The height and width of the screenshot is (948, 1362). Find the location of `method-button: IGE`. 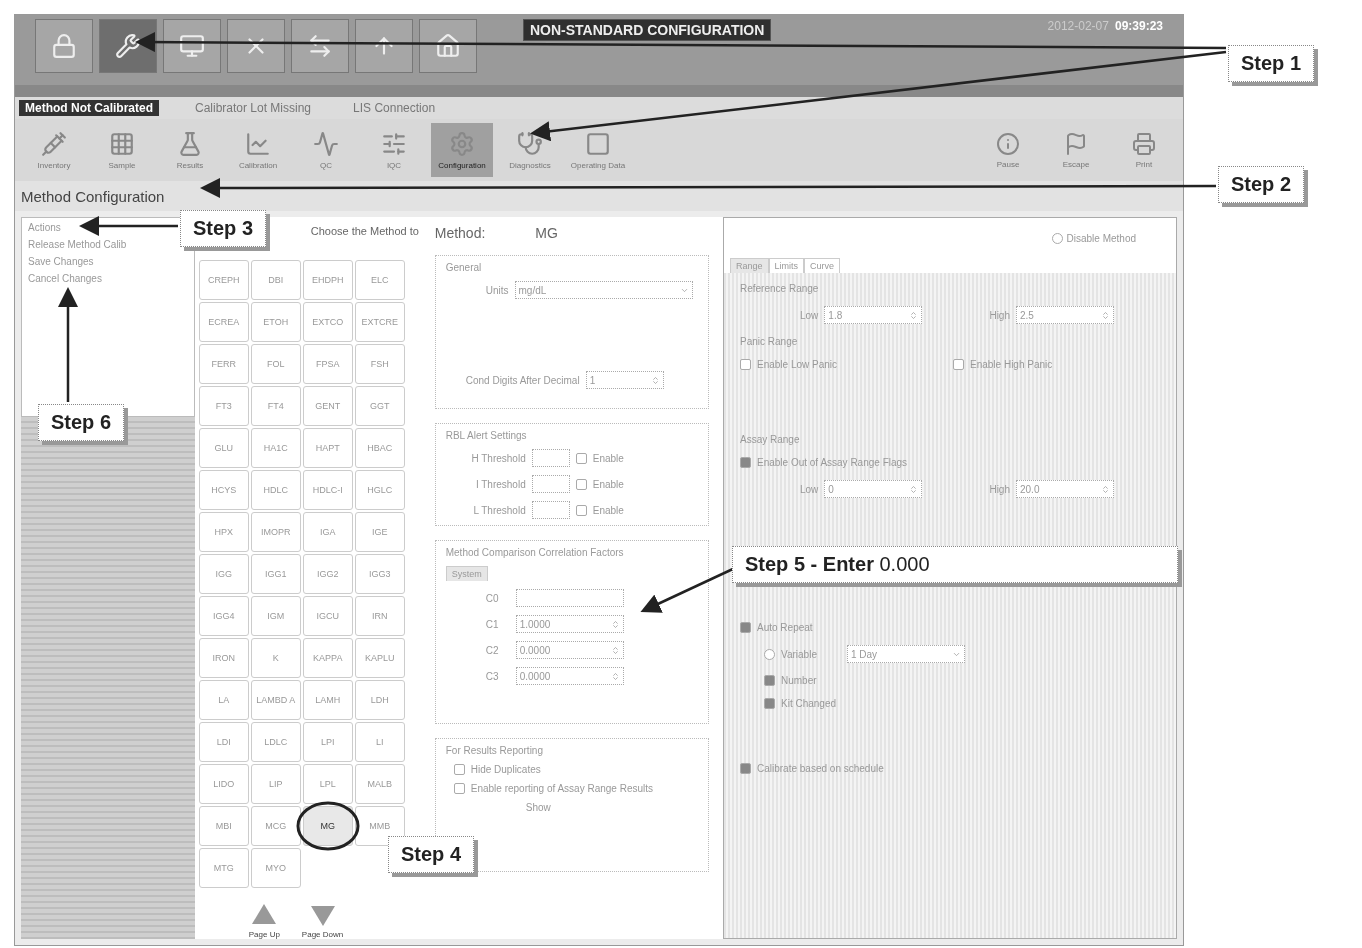

method-button: IGE is located at coordinates (379, 532).